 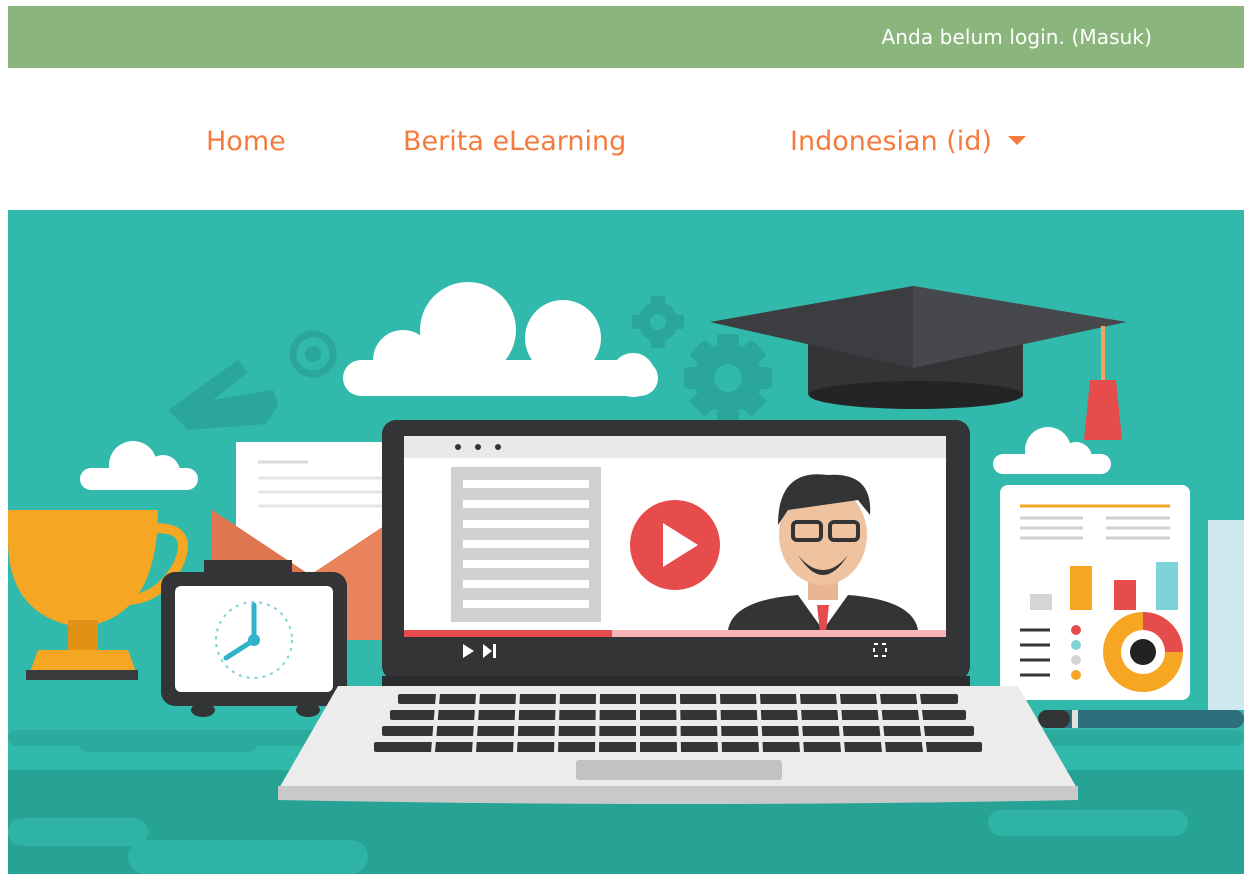 I want to click on pen-icon, so click(x=1141, y=719).